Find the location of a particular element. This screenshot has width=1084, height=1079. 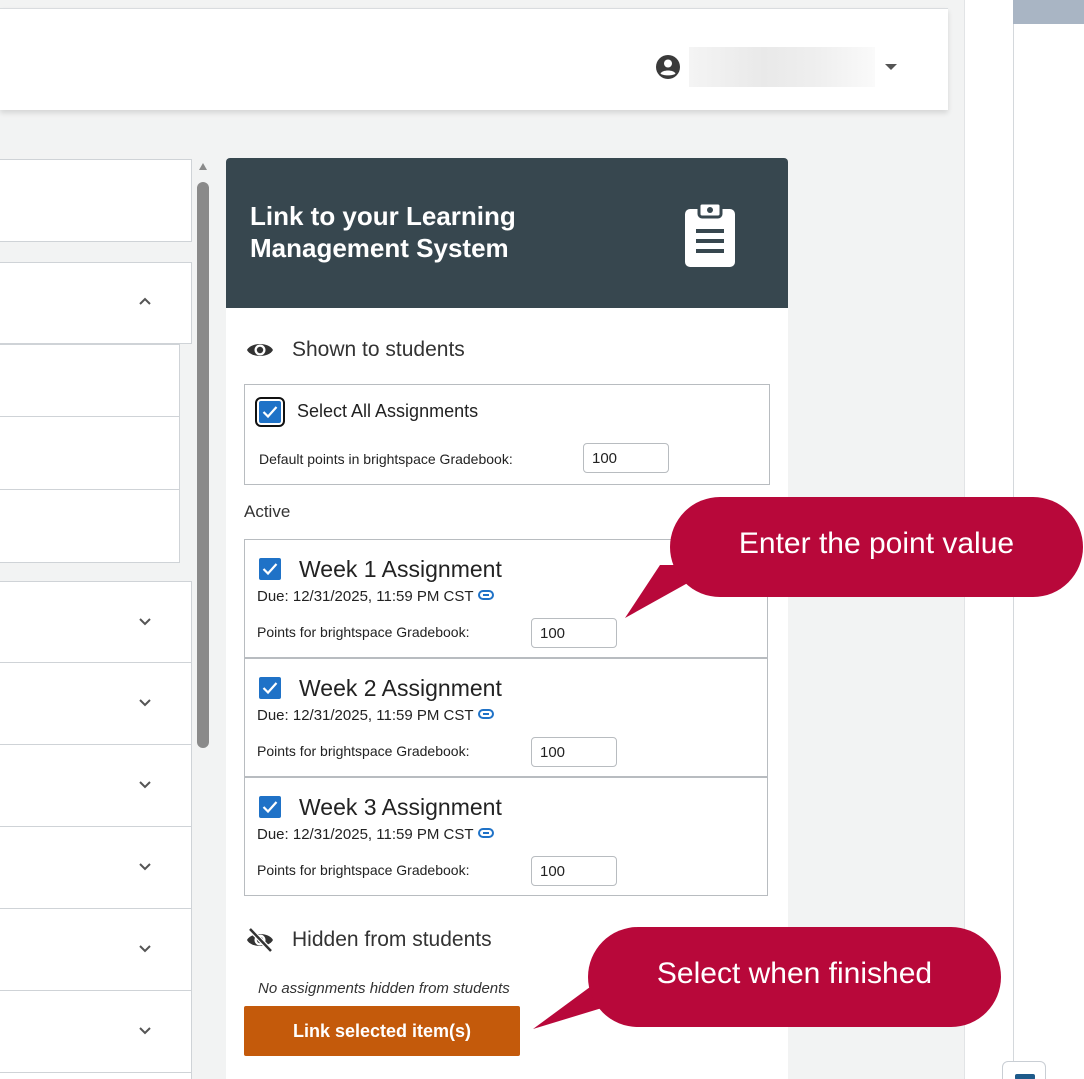

hidden-empty-text: No assignments hidden from students is located at coordinates (384, 988).